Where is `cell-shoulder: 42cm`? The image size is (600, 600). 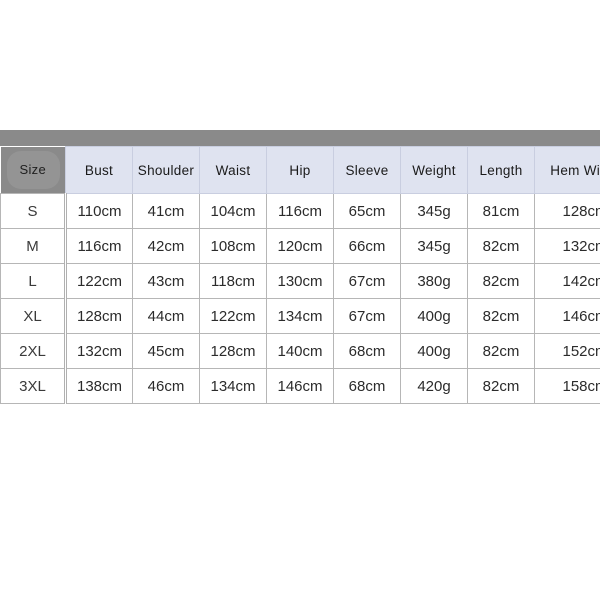 cell-shoulder: 42cm is located at coordinates (166, 246).